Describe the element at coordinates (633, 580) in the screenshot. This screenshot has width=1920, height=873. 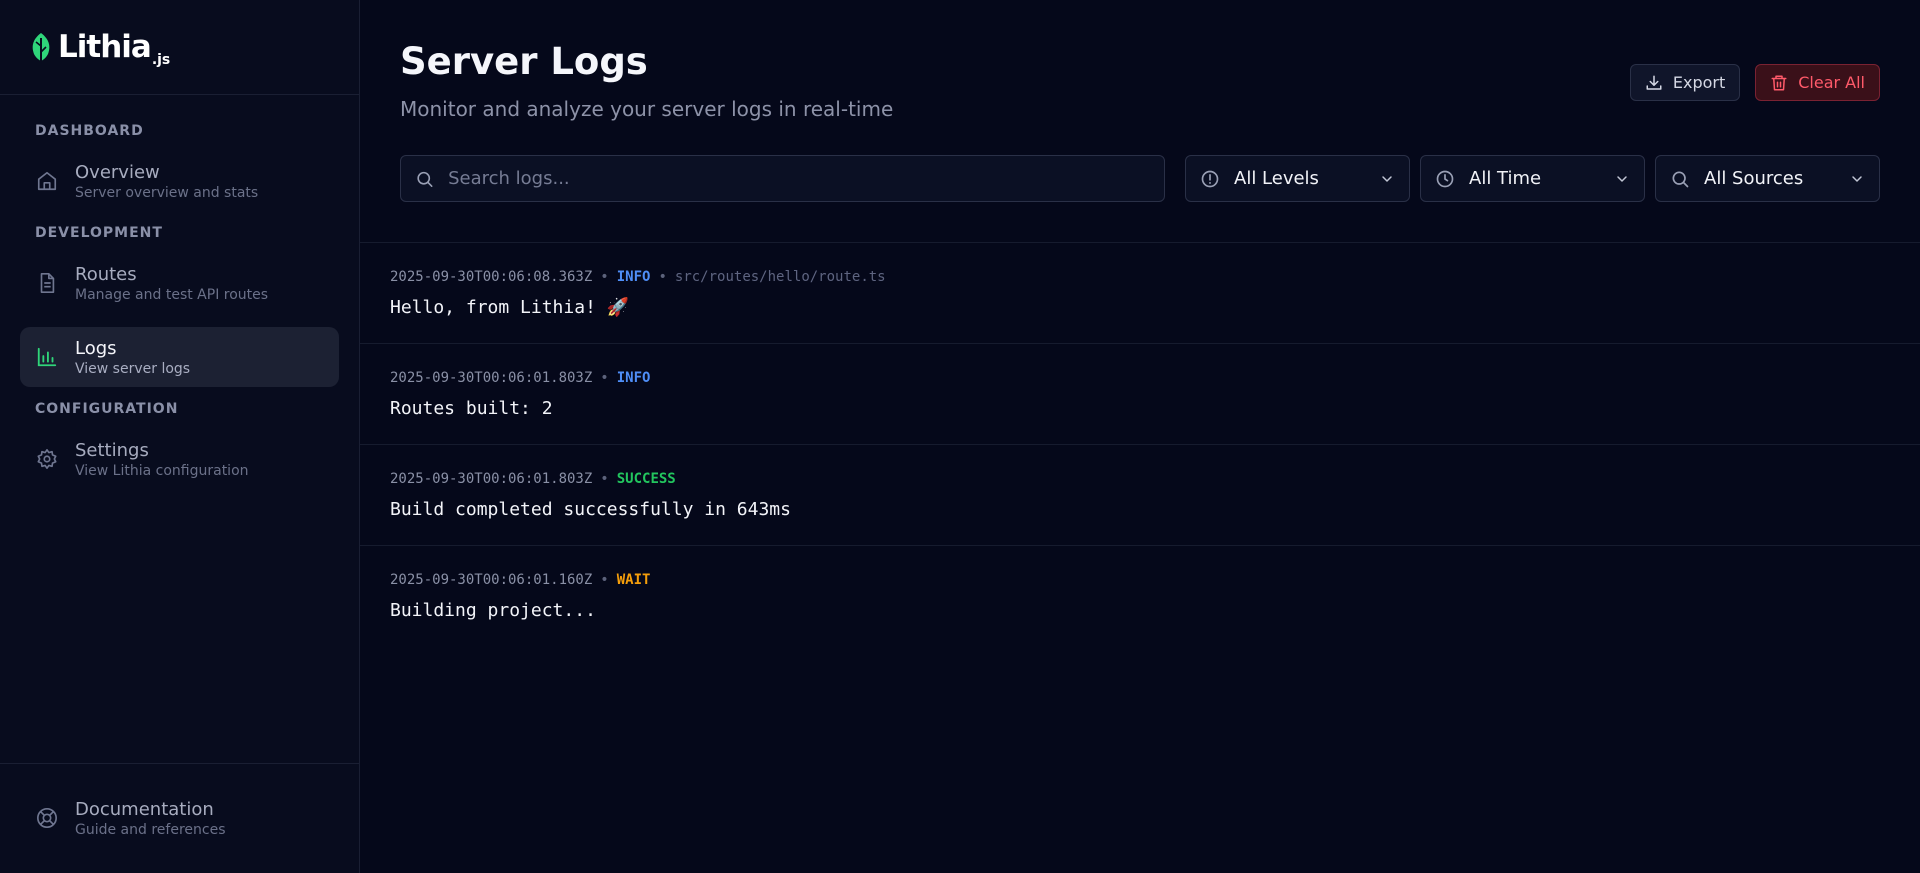
I see `log-level-badge: WAIT` at that location.